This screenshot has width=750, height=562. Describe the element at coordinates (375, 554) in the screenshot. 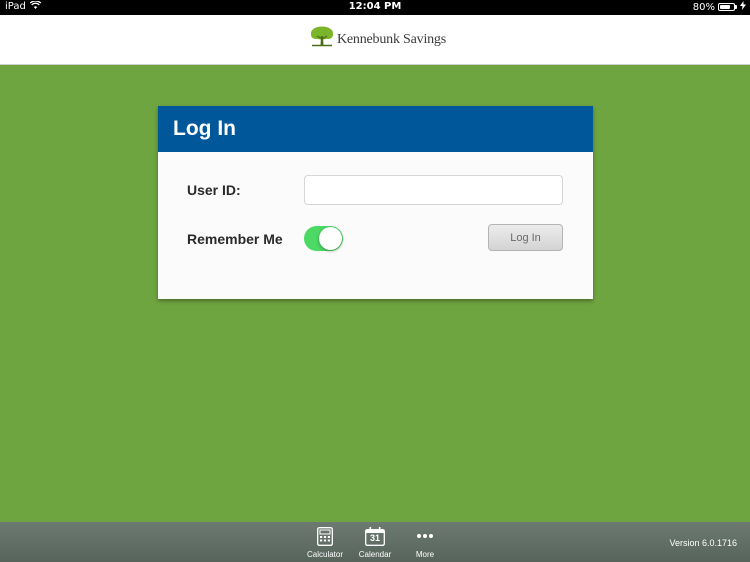

I see `tab-label: Calendar` at that location.